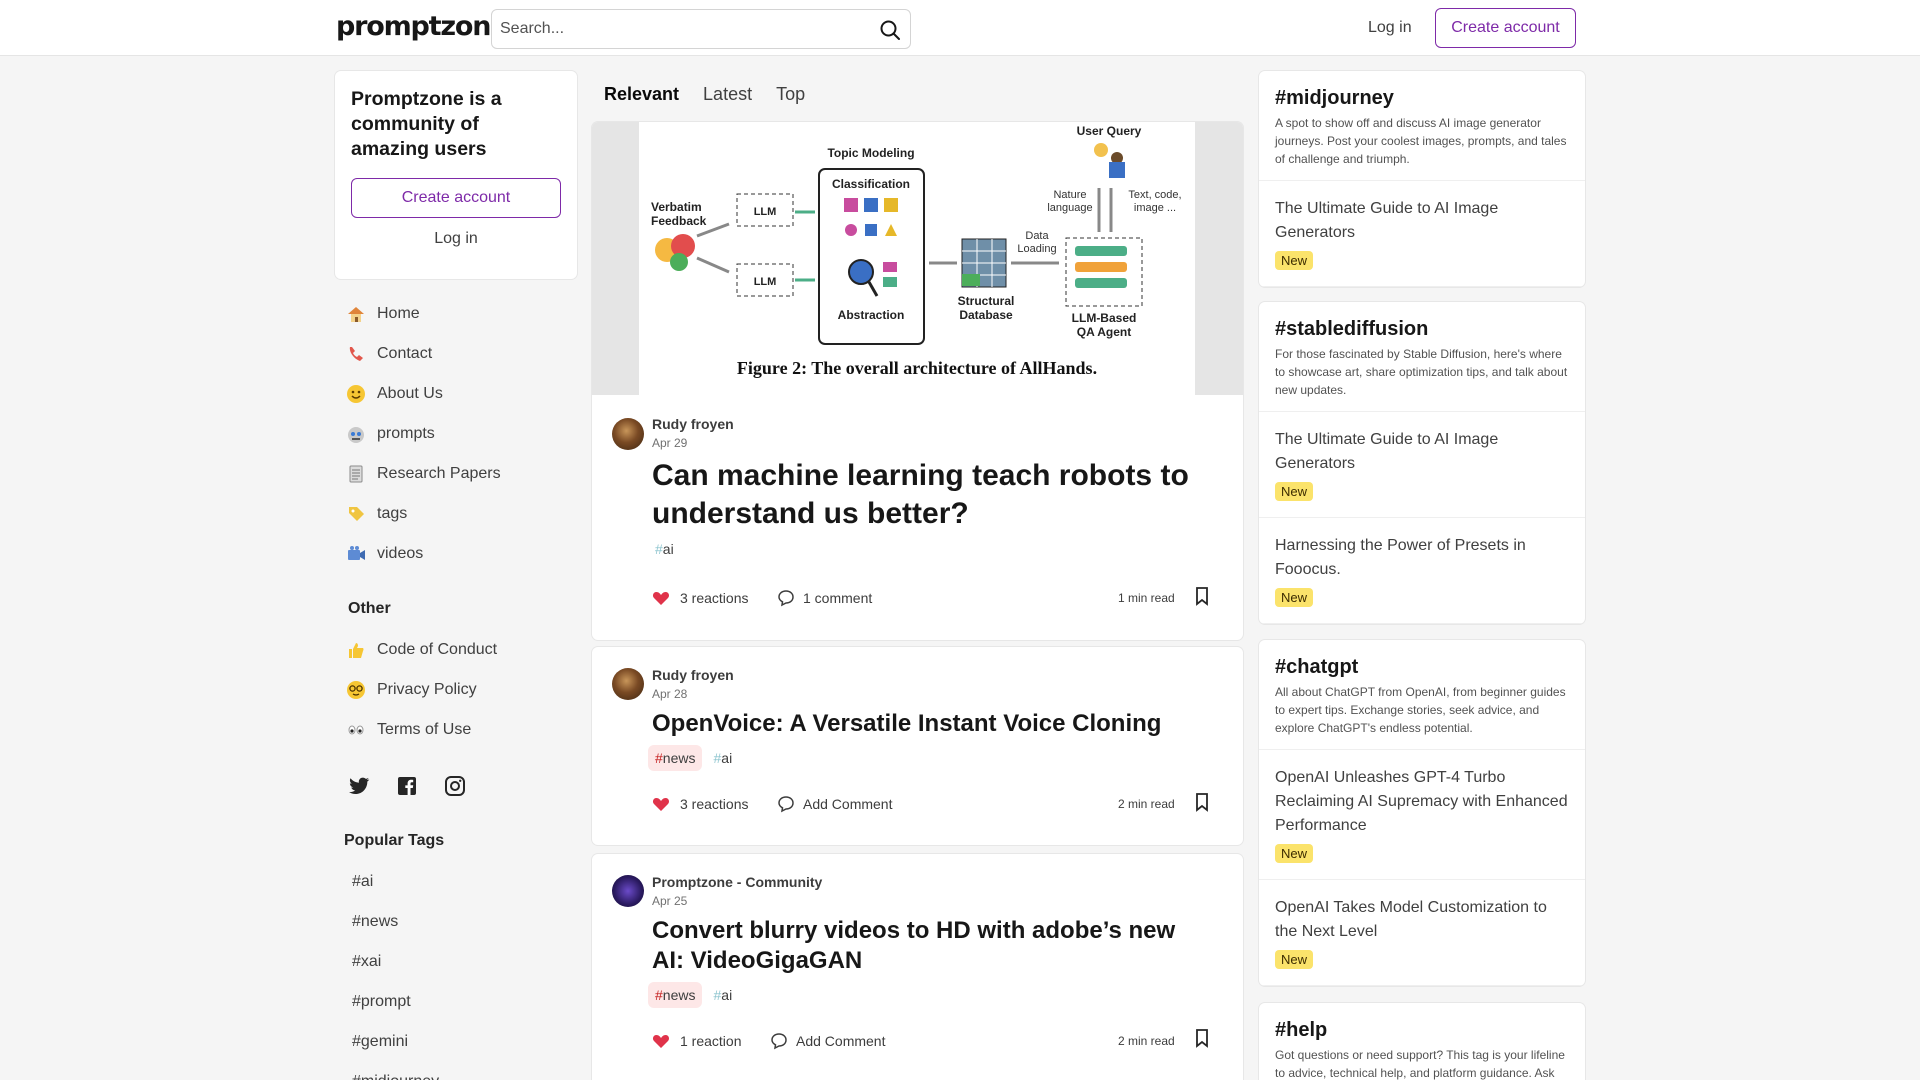  I want to click on read-time: 2 min read, so click(1146, 1041).